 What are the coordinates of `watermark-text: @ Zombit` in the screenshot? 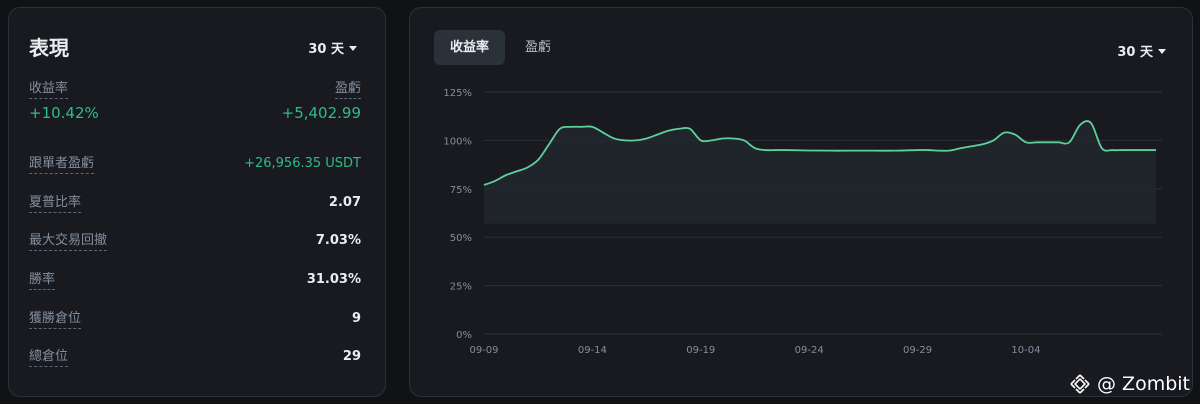 It's located at (1143, 384).